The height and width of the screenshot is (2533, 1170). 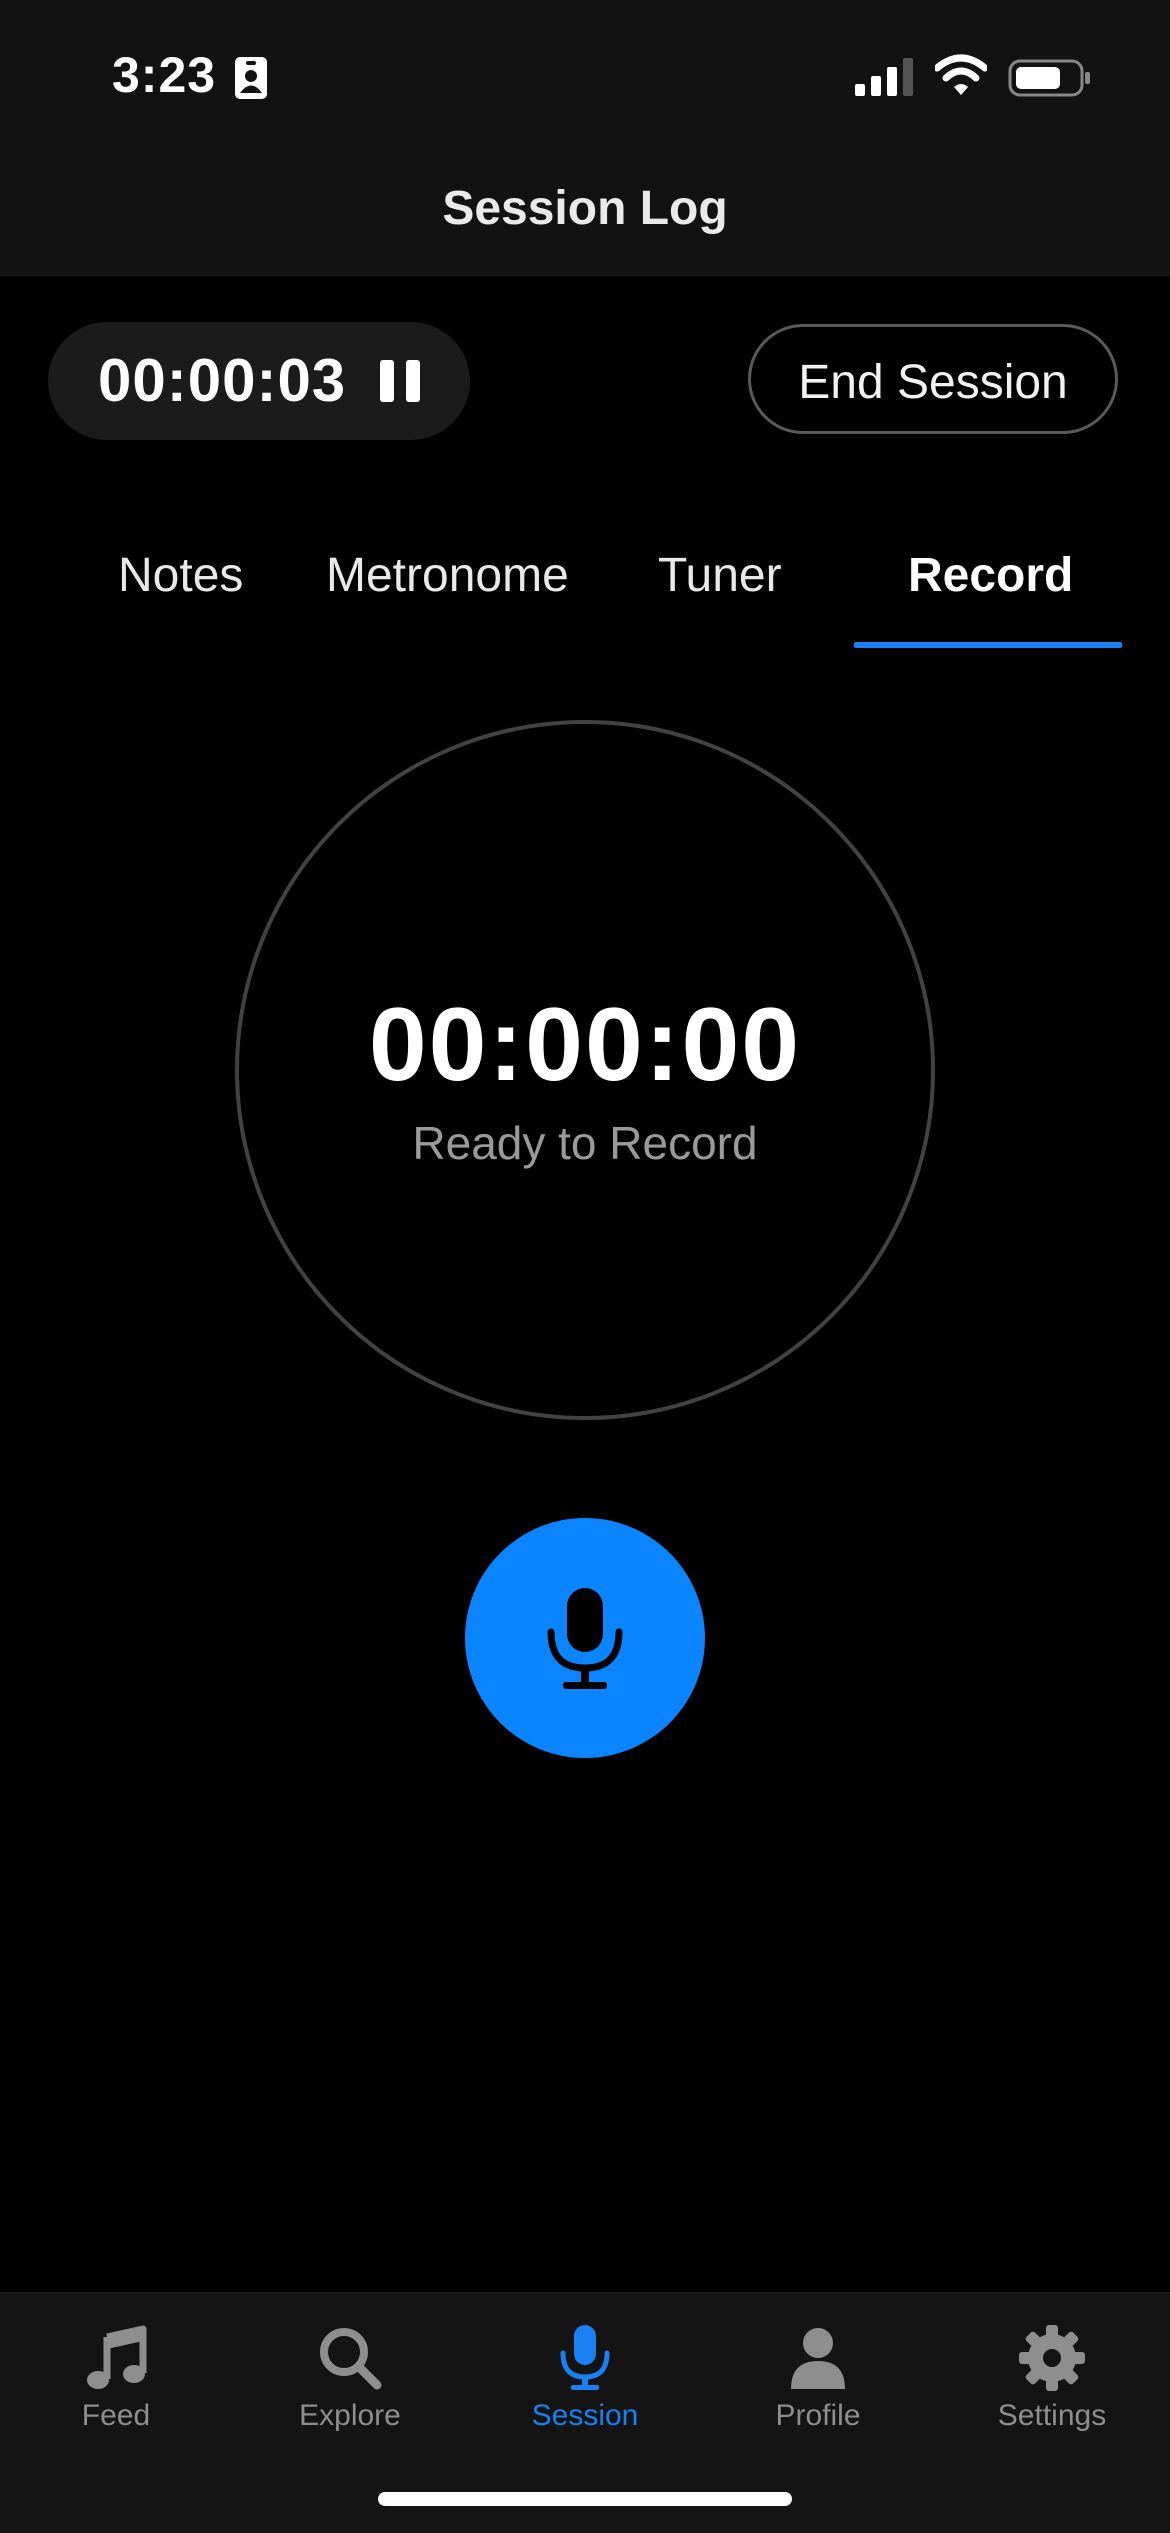 What do you see at coordinates (350, 2415) in the screenshot?
I see `tab-bar-label-explore: Explore` at bounding box center [350, 2415].